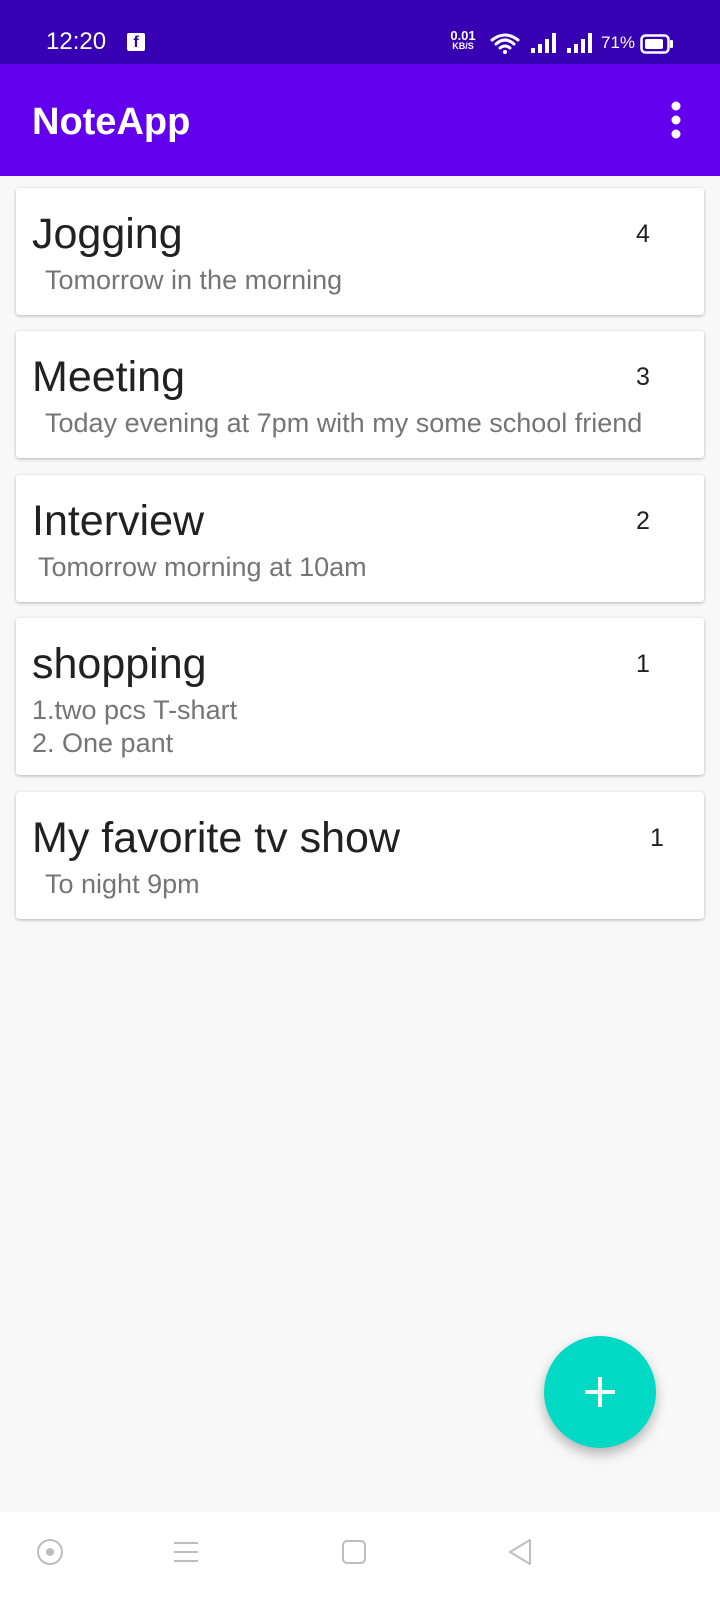 This screenshot has height=1600, width=720. What do you see at coordinates (354, 1552) in the screenshot?
I see `home-icon` at bounding box center [354, 1552].